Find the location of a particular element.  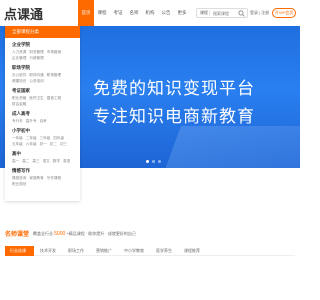

carousel-dots is located at coordinates (153, 161).